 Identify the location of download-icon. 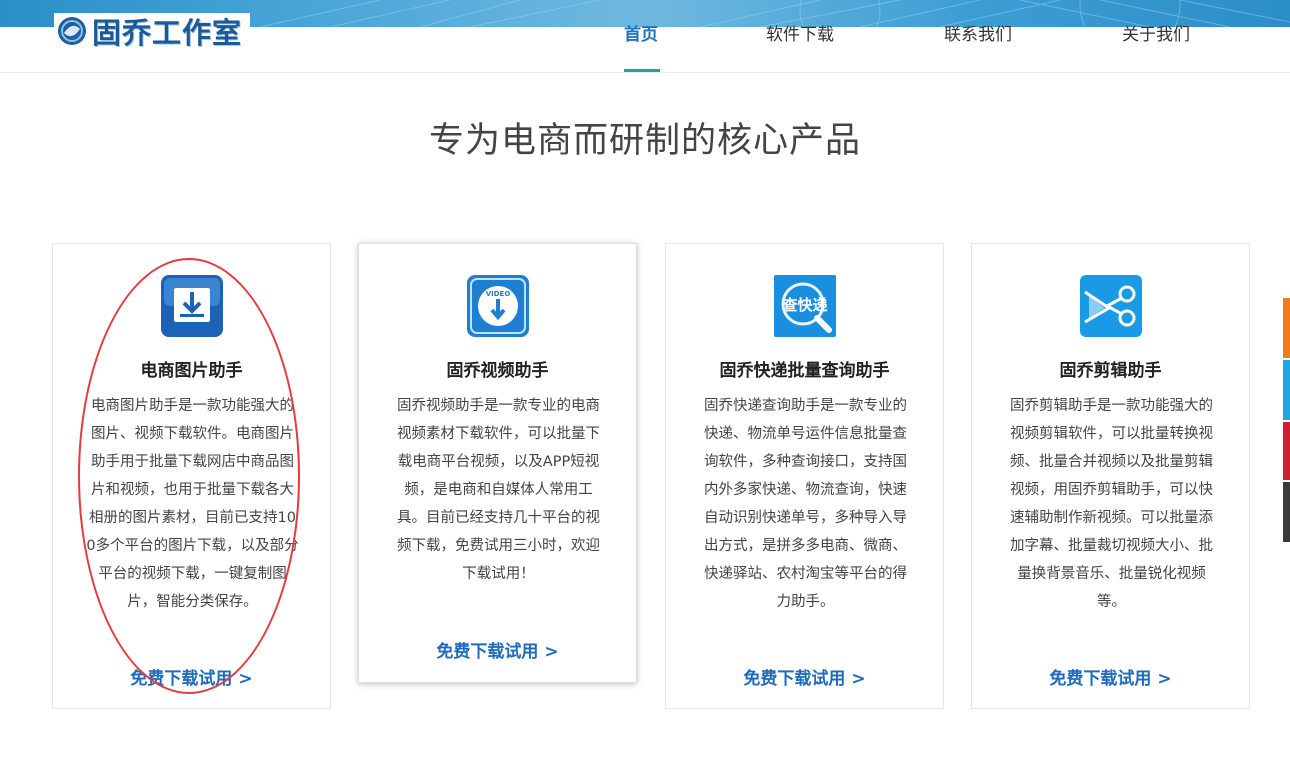
(191, 306).